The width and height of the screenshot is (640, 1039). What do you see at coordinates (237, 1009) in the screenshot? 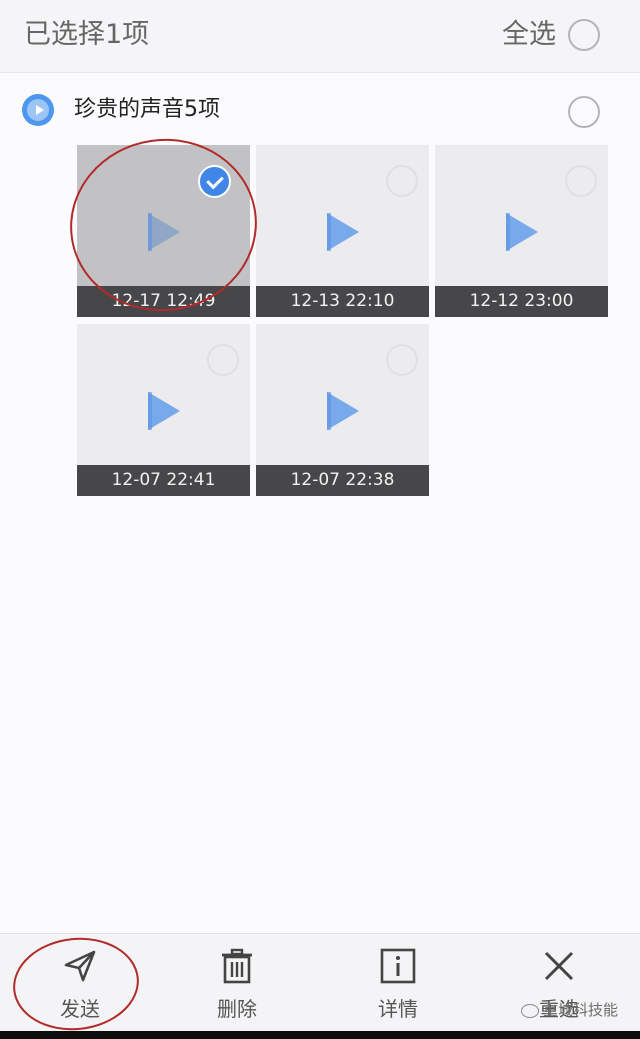
I see `delete-label: 删除` at bounding box center [237, 1009].